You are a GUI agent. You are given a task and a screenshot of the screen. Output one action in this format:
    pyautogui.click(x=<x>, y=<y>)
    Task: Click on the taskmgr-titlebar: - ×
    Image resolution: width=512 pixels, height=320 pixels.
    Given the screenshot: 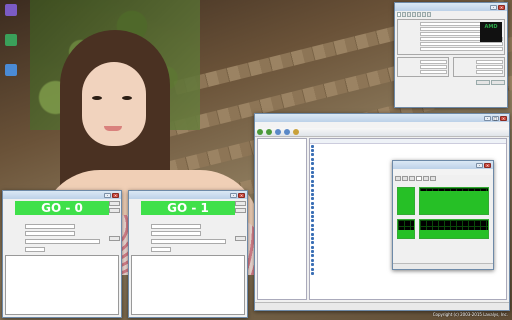 What is the action you would take?
    pyautogui.click(x=443, y=165)
    